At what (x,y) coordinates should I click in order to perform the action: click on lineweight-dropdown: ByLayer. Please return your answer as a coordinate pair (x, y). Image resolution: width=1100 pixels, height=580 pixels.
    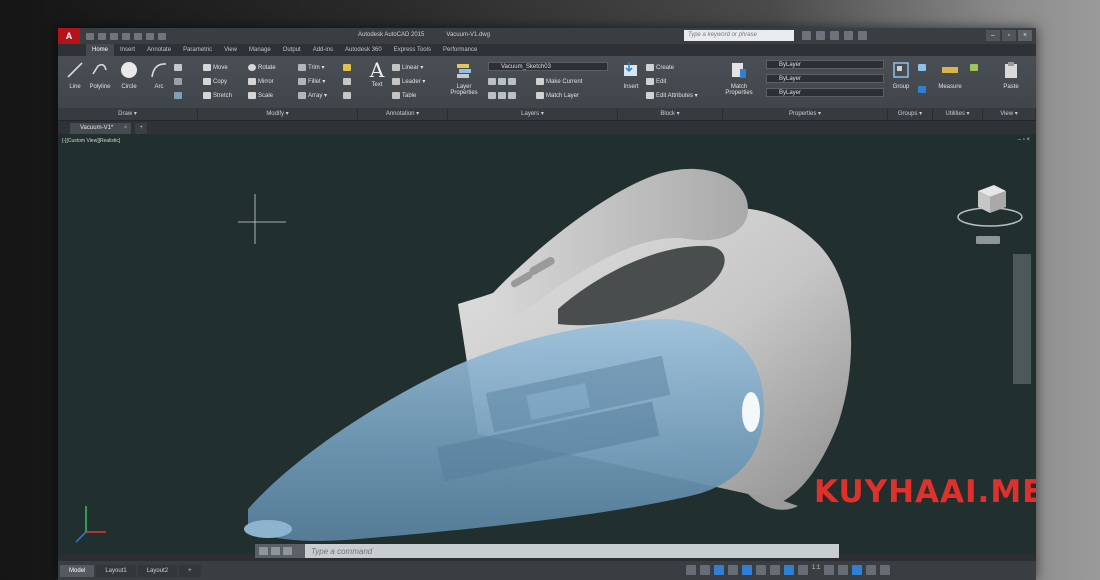
    Looking at the image, I should click on (825, 92).